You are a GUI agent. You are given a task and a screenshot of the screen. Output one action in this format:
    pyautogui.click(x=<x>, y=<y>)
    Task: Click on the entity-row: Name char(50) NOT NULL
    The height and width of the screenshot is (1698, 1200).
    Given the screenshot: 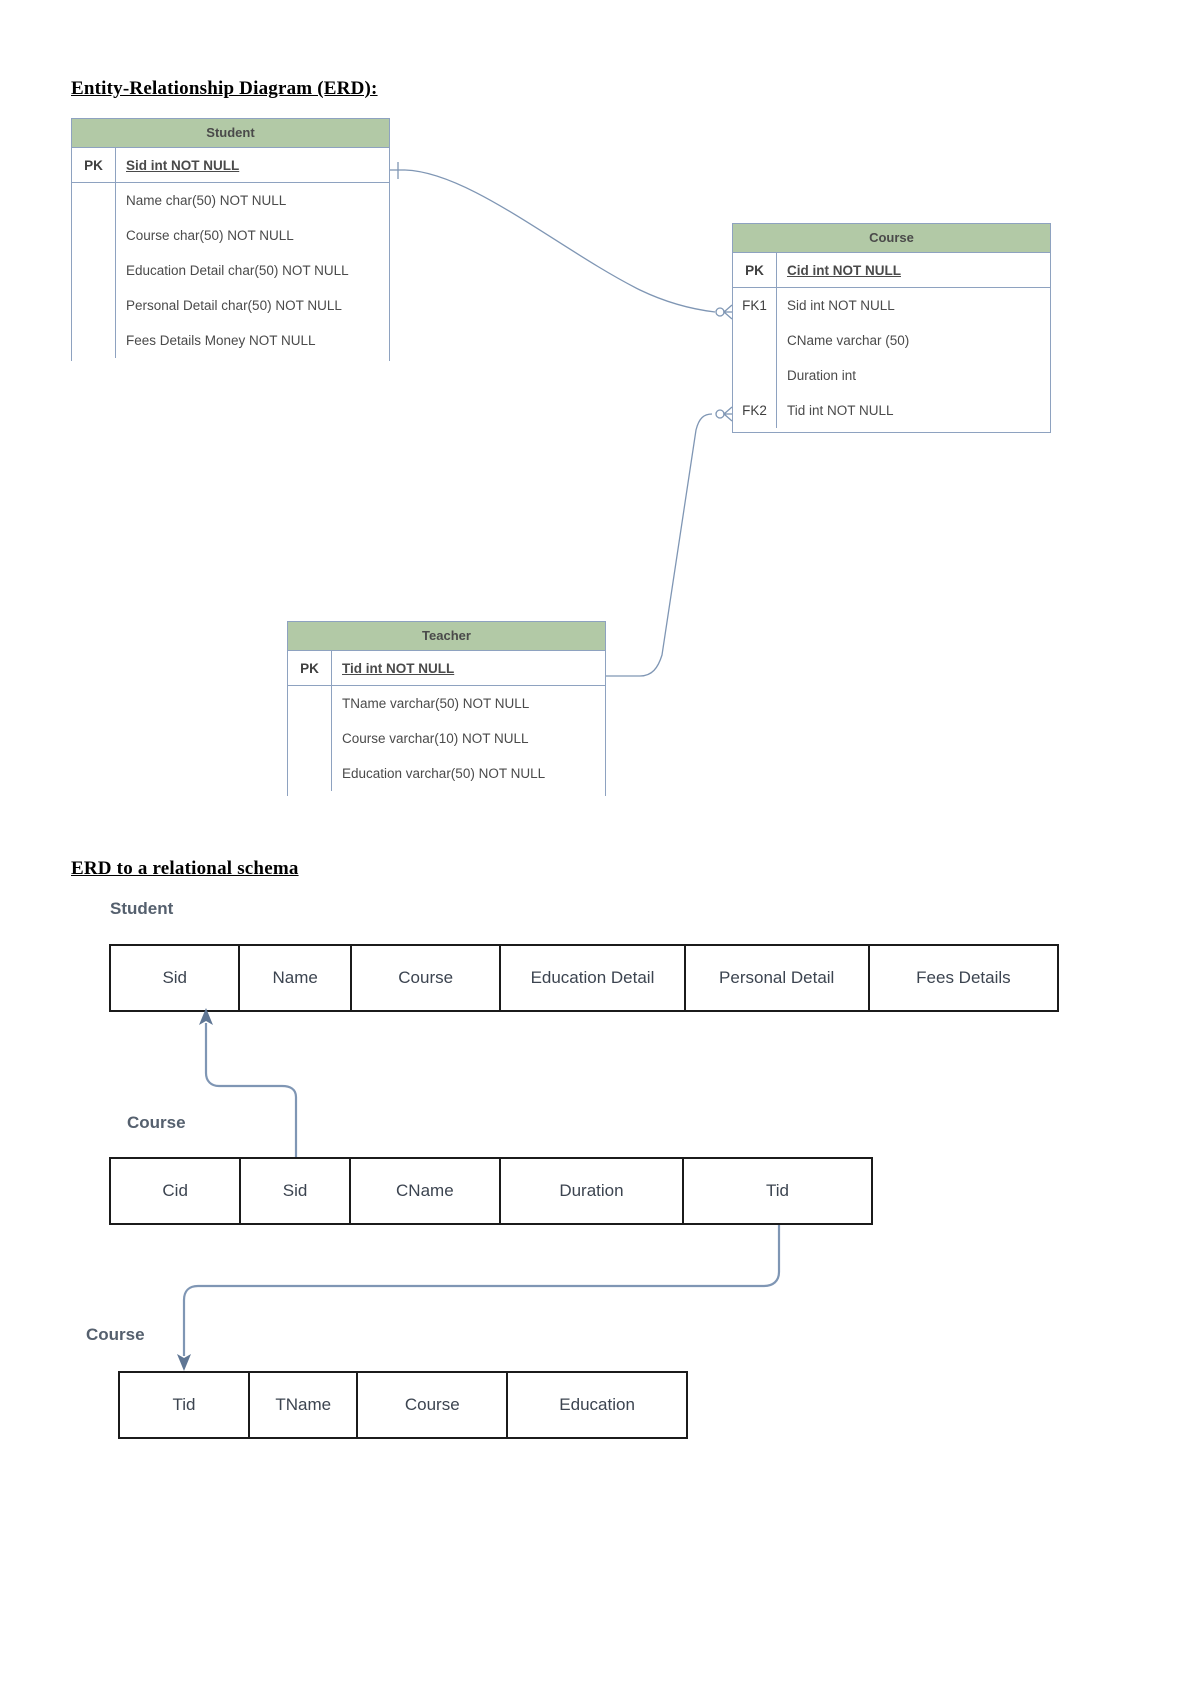 What is the action you would take?
    pyautogui.click(x=230, y=200)
    